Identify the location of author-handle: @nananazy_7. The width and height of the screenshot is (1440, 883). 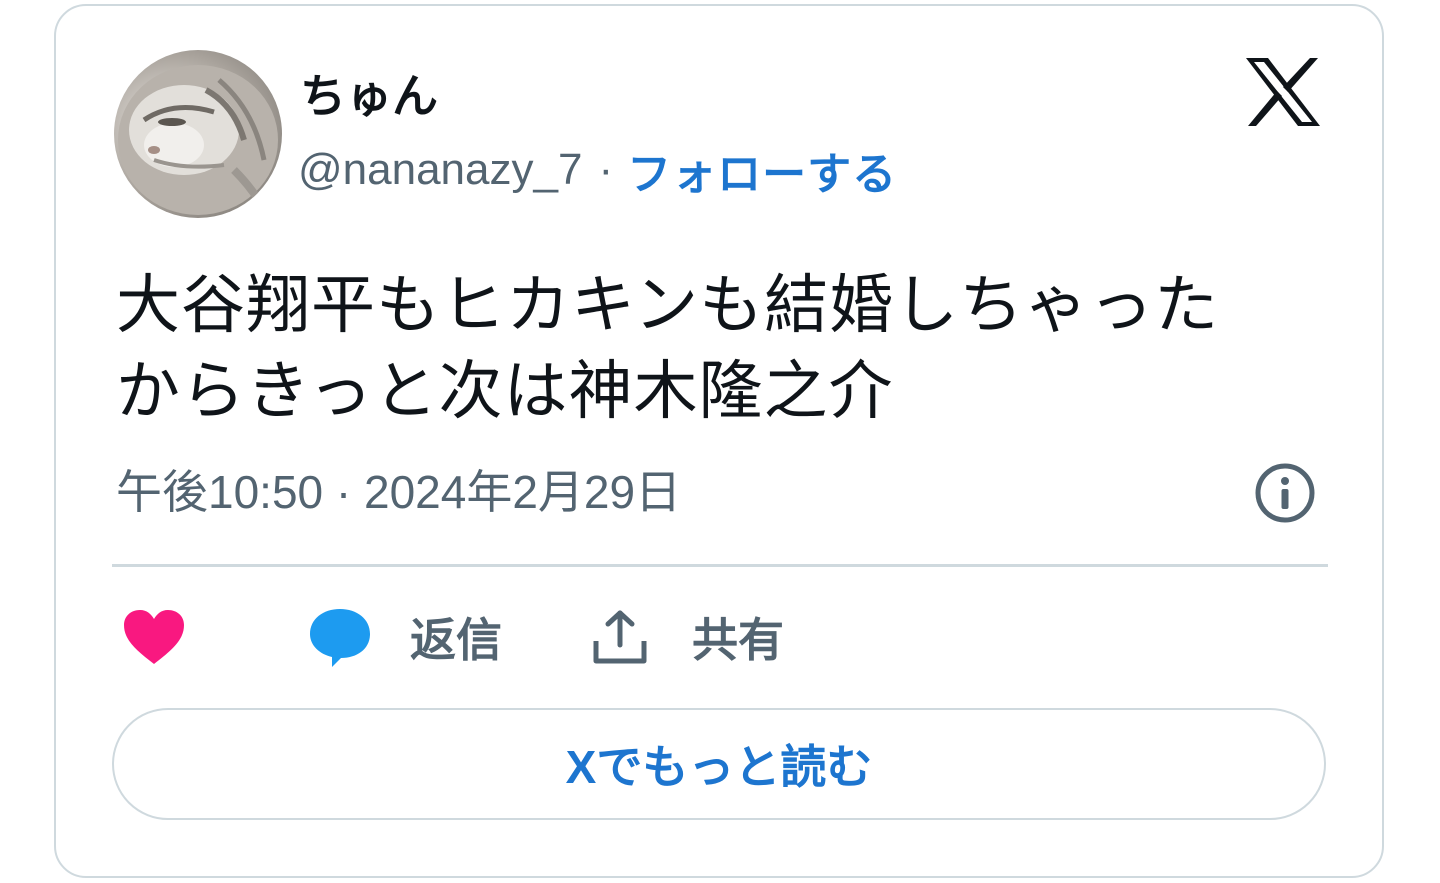
(440, 170).